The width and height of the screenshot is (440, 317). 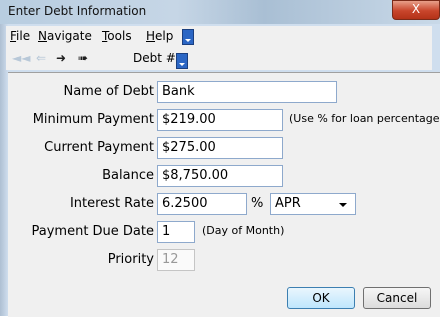 I want to click on interest-rate-label: Interest Rate, so click(x=111, y=203).